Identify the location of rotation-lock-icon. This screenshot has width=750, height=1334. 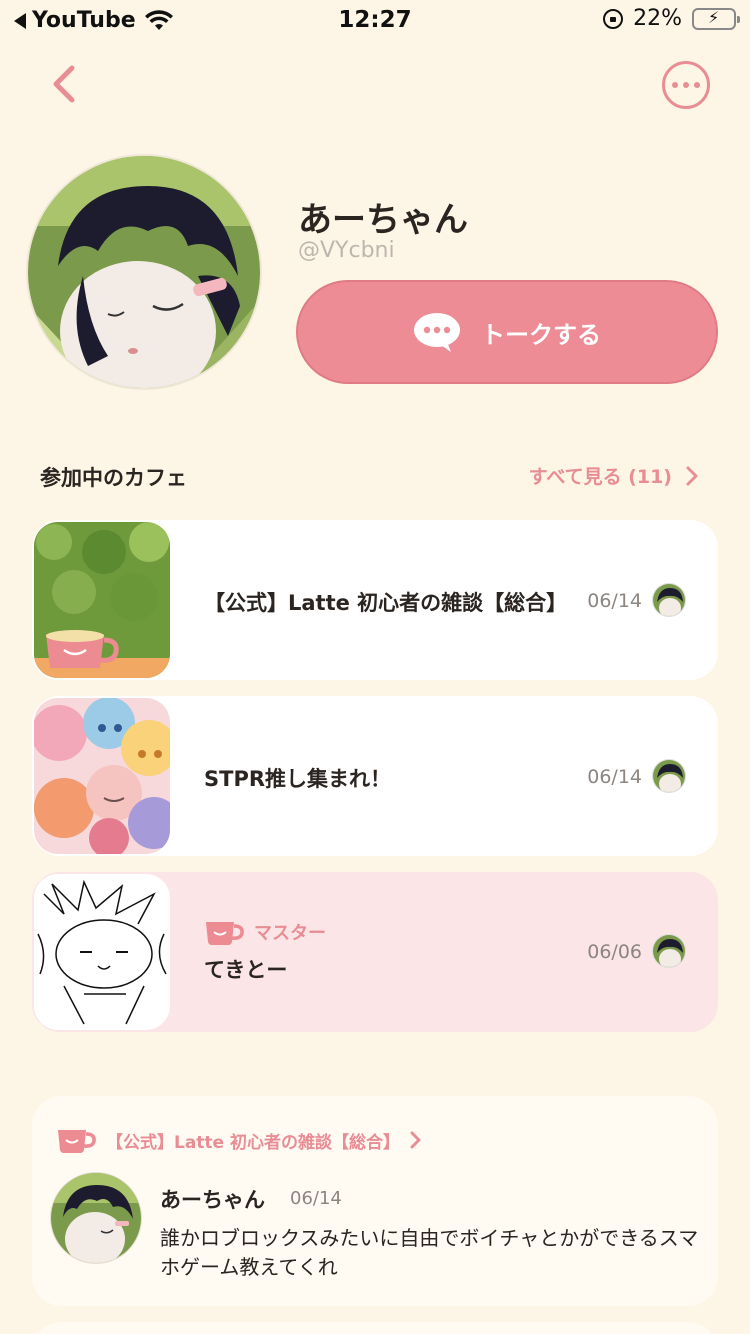
(613, 18).